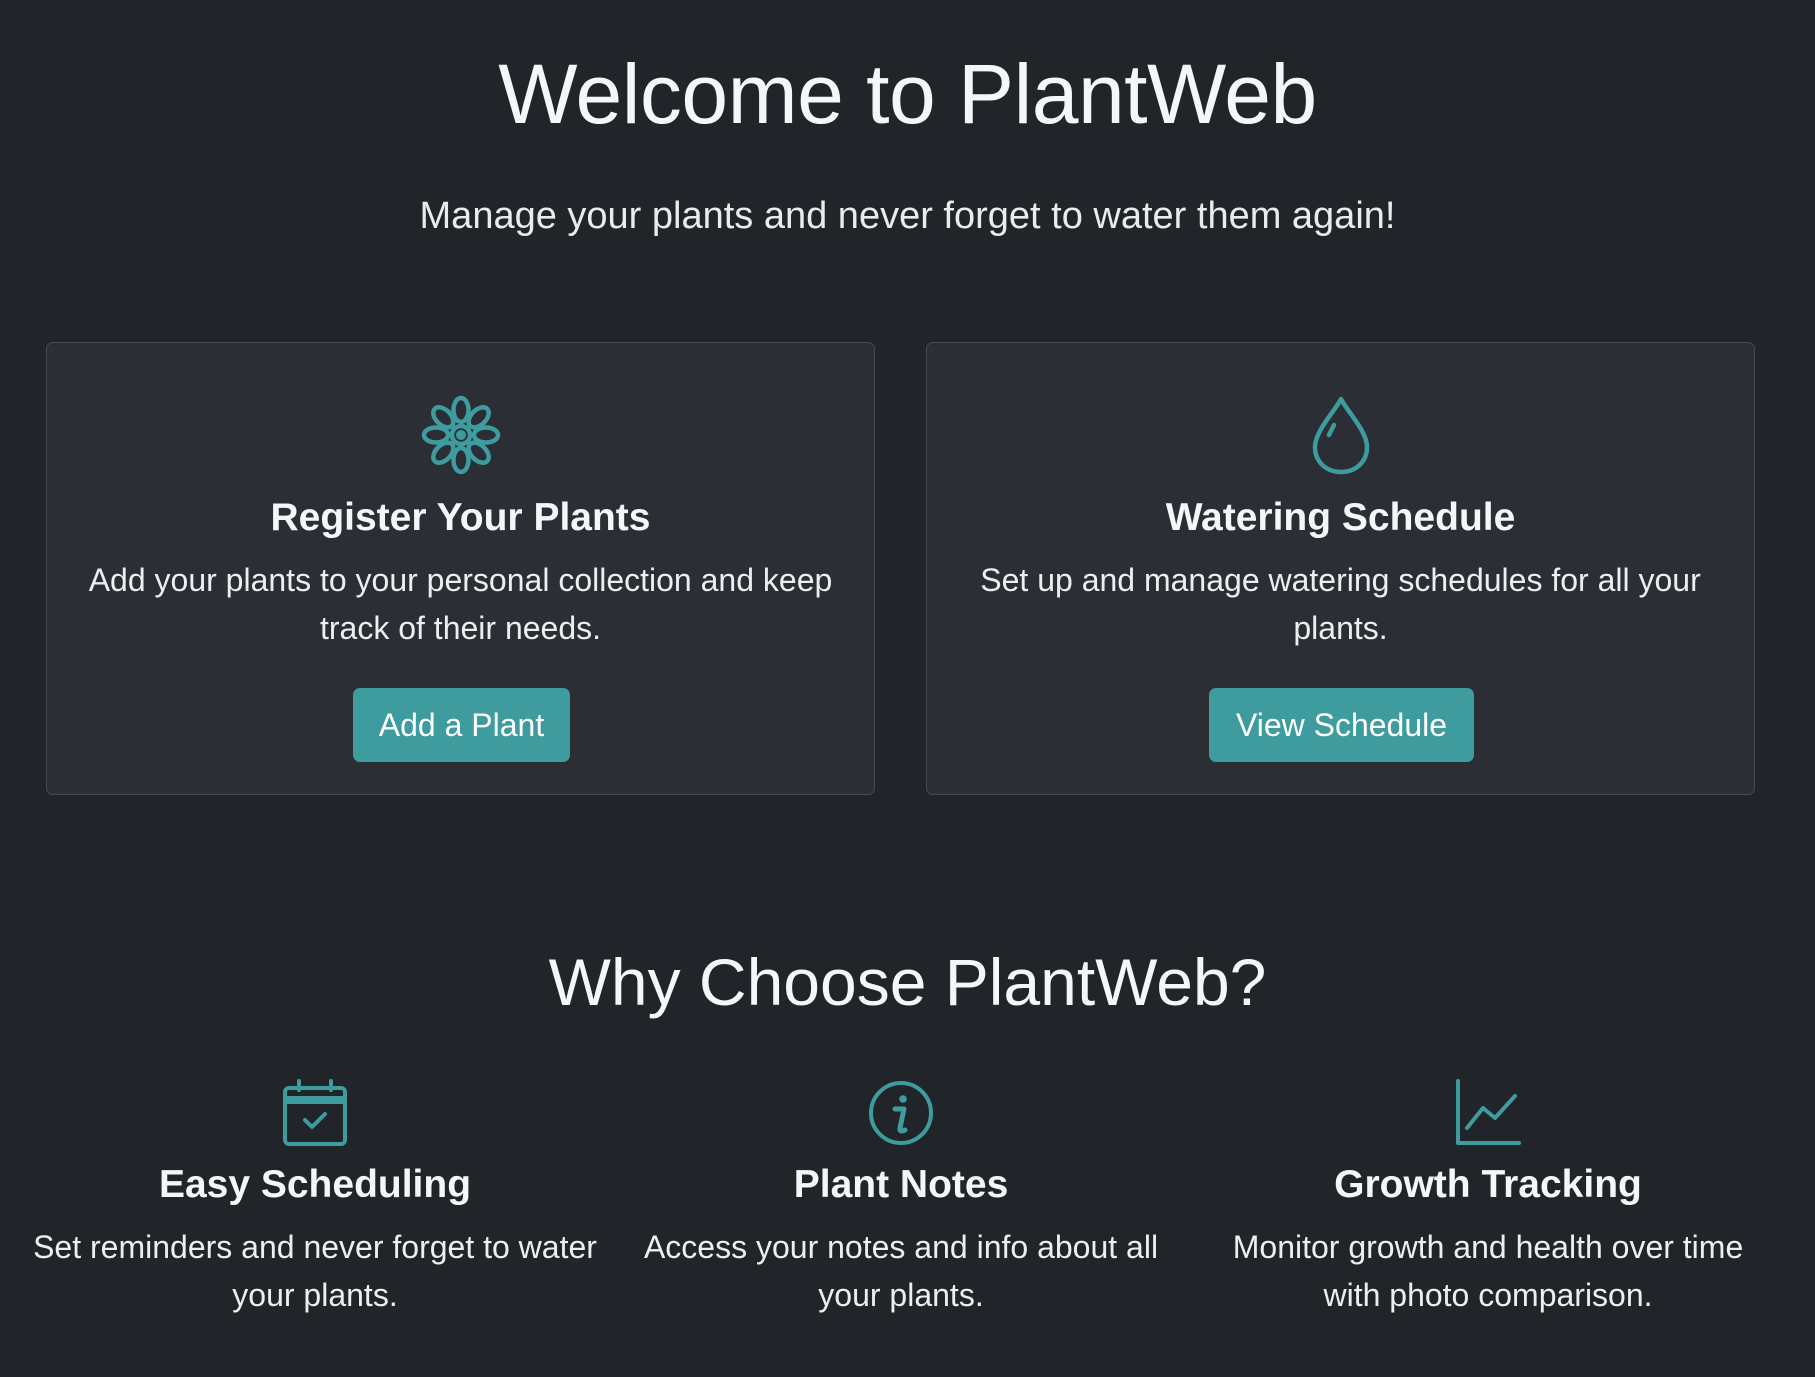  What do you see at coordinates (460, 517) in the screenshot?
I see `card-title: Register Your Plants` at bounding box center [460, 517].